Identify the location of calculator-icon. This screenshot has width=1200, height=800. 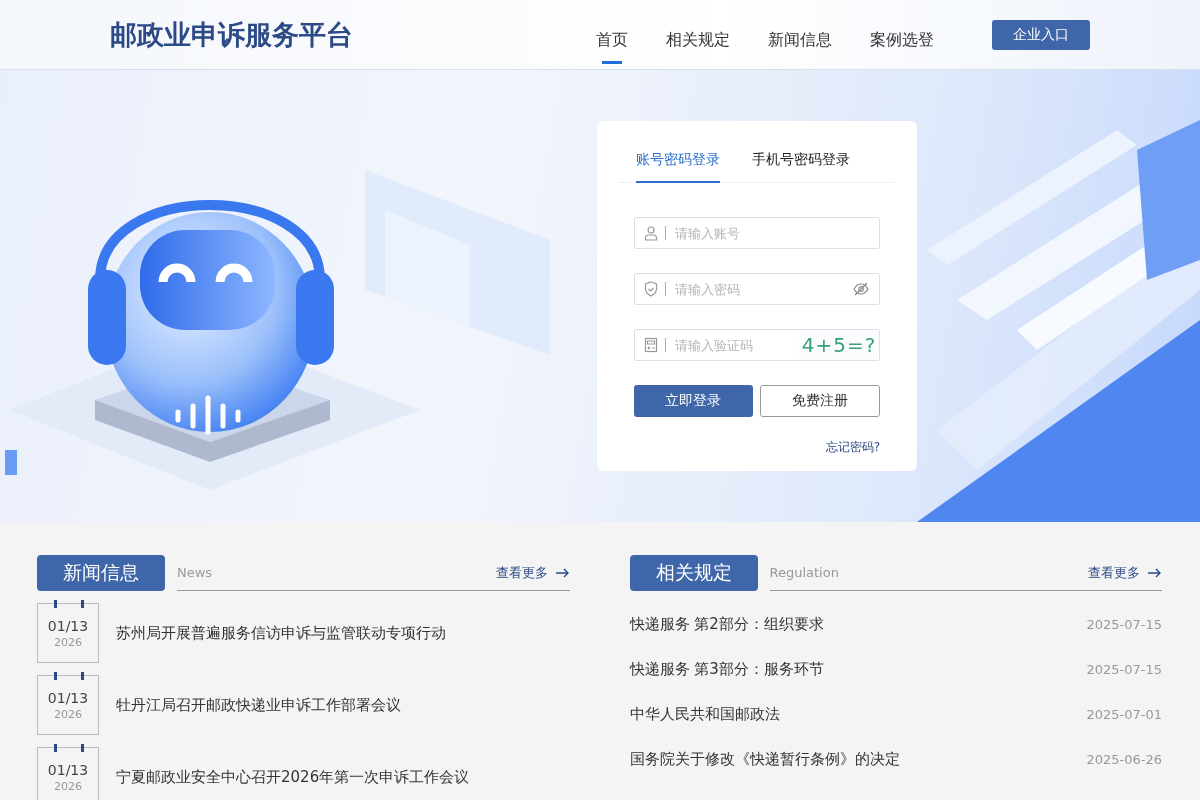
(651, 345).